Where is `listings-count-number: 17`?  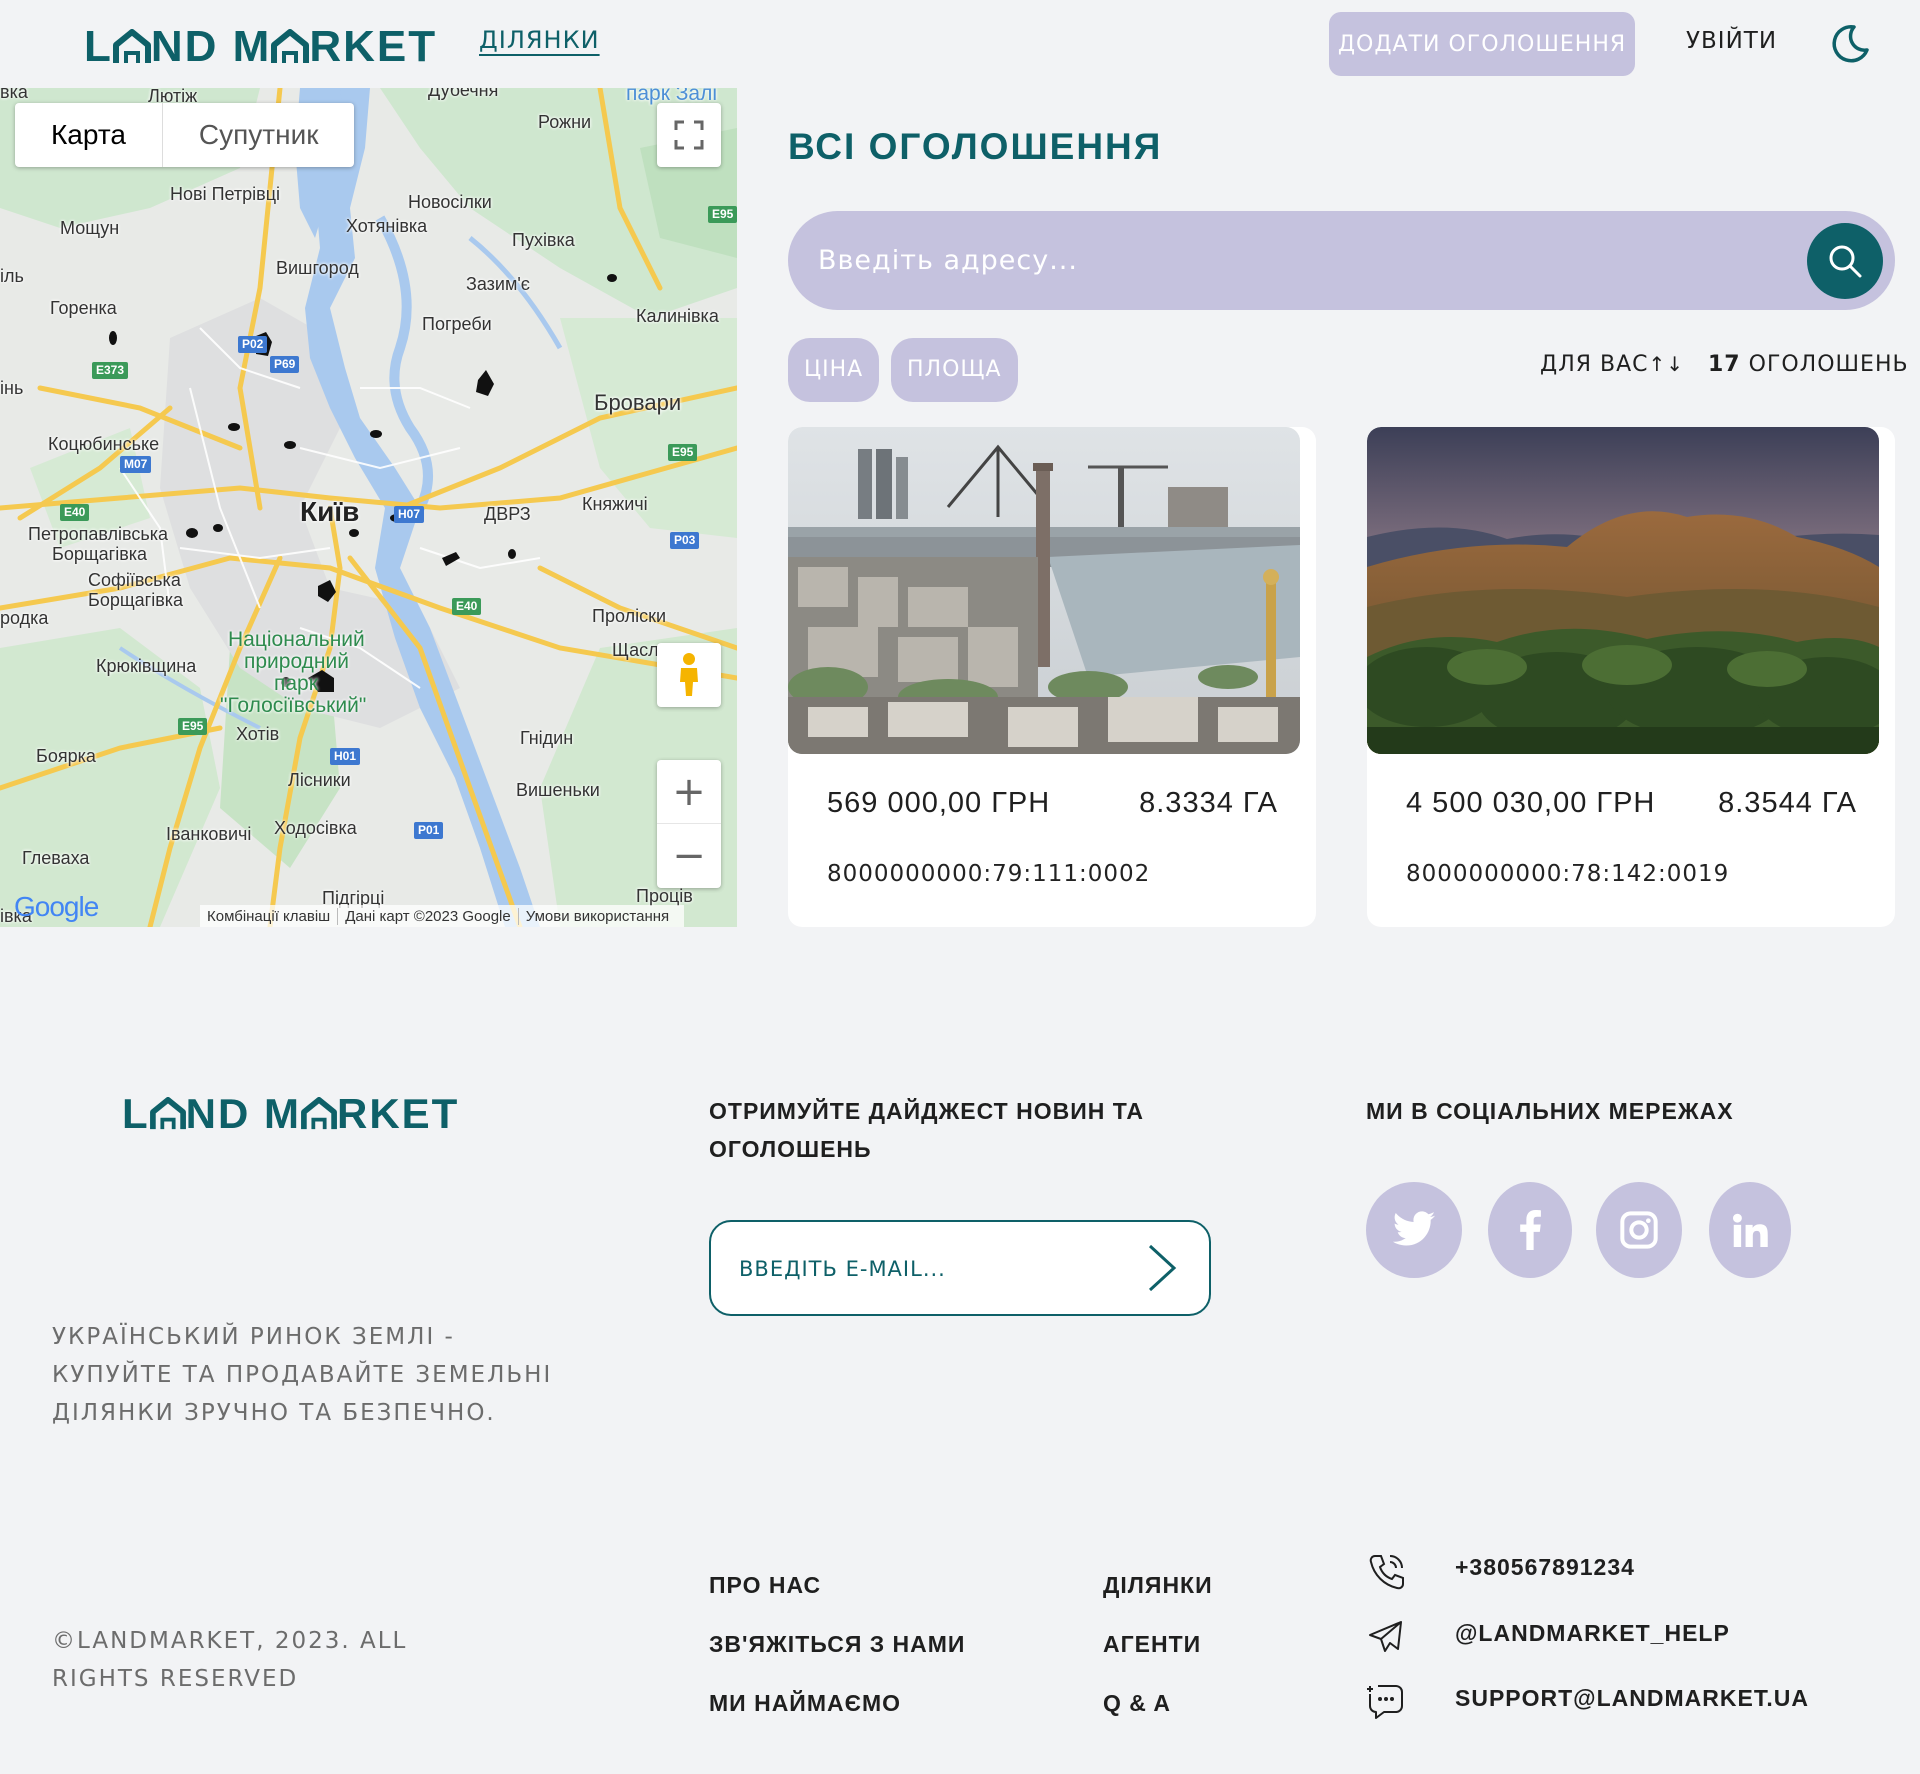 listings-count-number: 17 is located at coordinates (1724, 364).